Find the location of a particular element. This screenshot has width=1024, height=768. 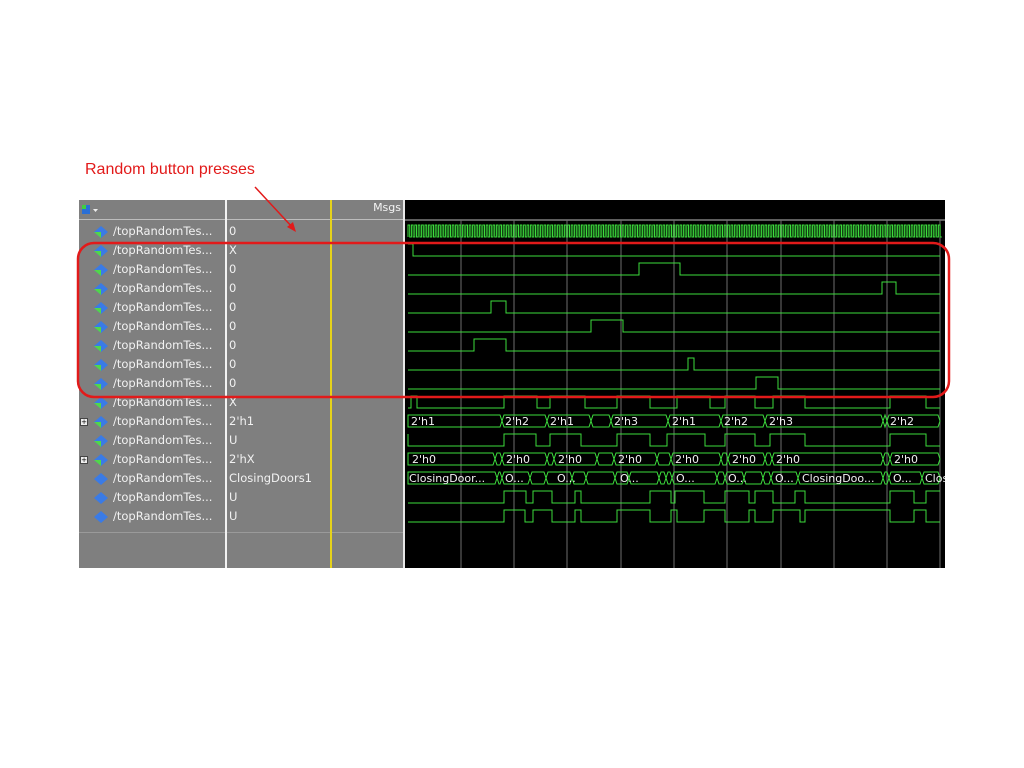

signal-value-row: 2'h1 is located at coordinates (315, 421).